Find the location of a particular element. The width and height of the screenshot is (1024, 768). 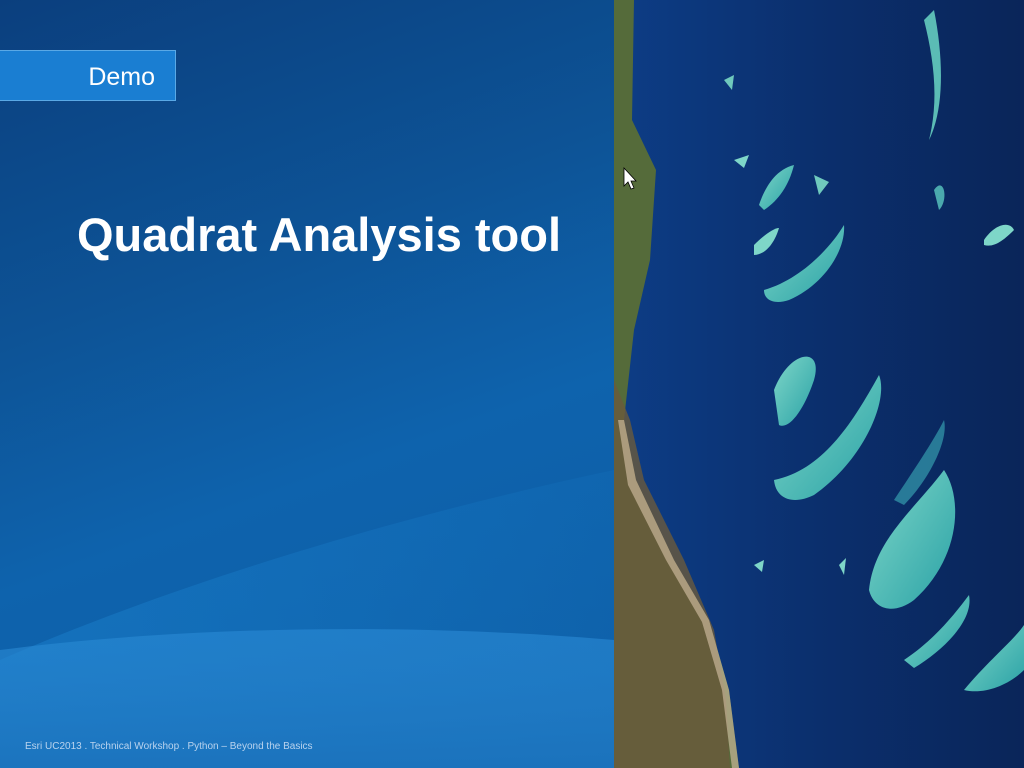

demo-label: Demo is located at coordinates (121, 77).